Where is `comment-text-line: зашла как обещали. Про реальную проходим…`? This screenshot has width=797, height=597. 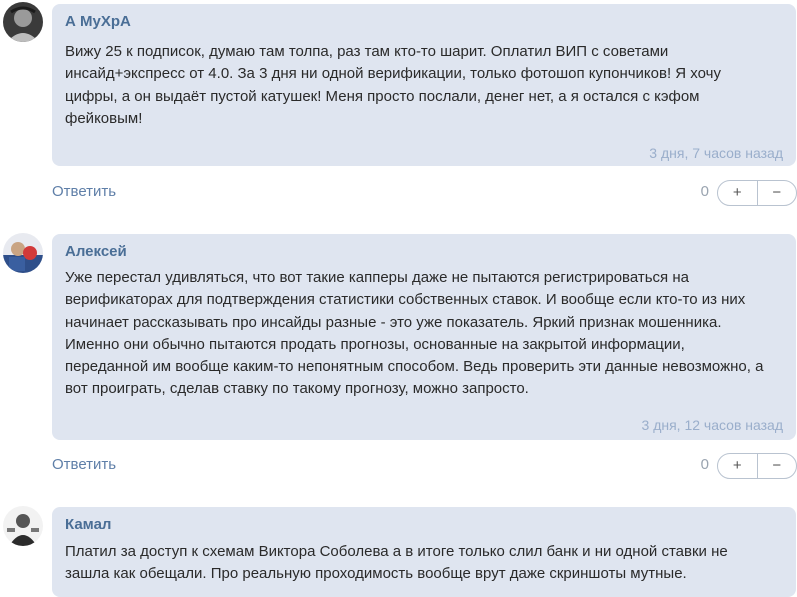
comment-text-line: зашла как обещали. Про реальную проходим… is located at coordinates (376, 574).